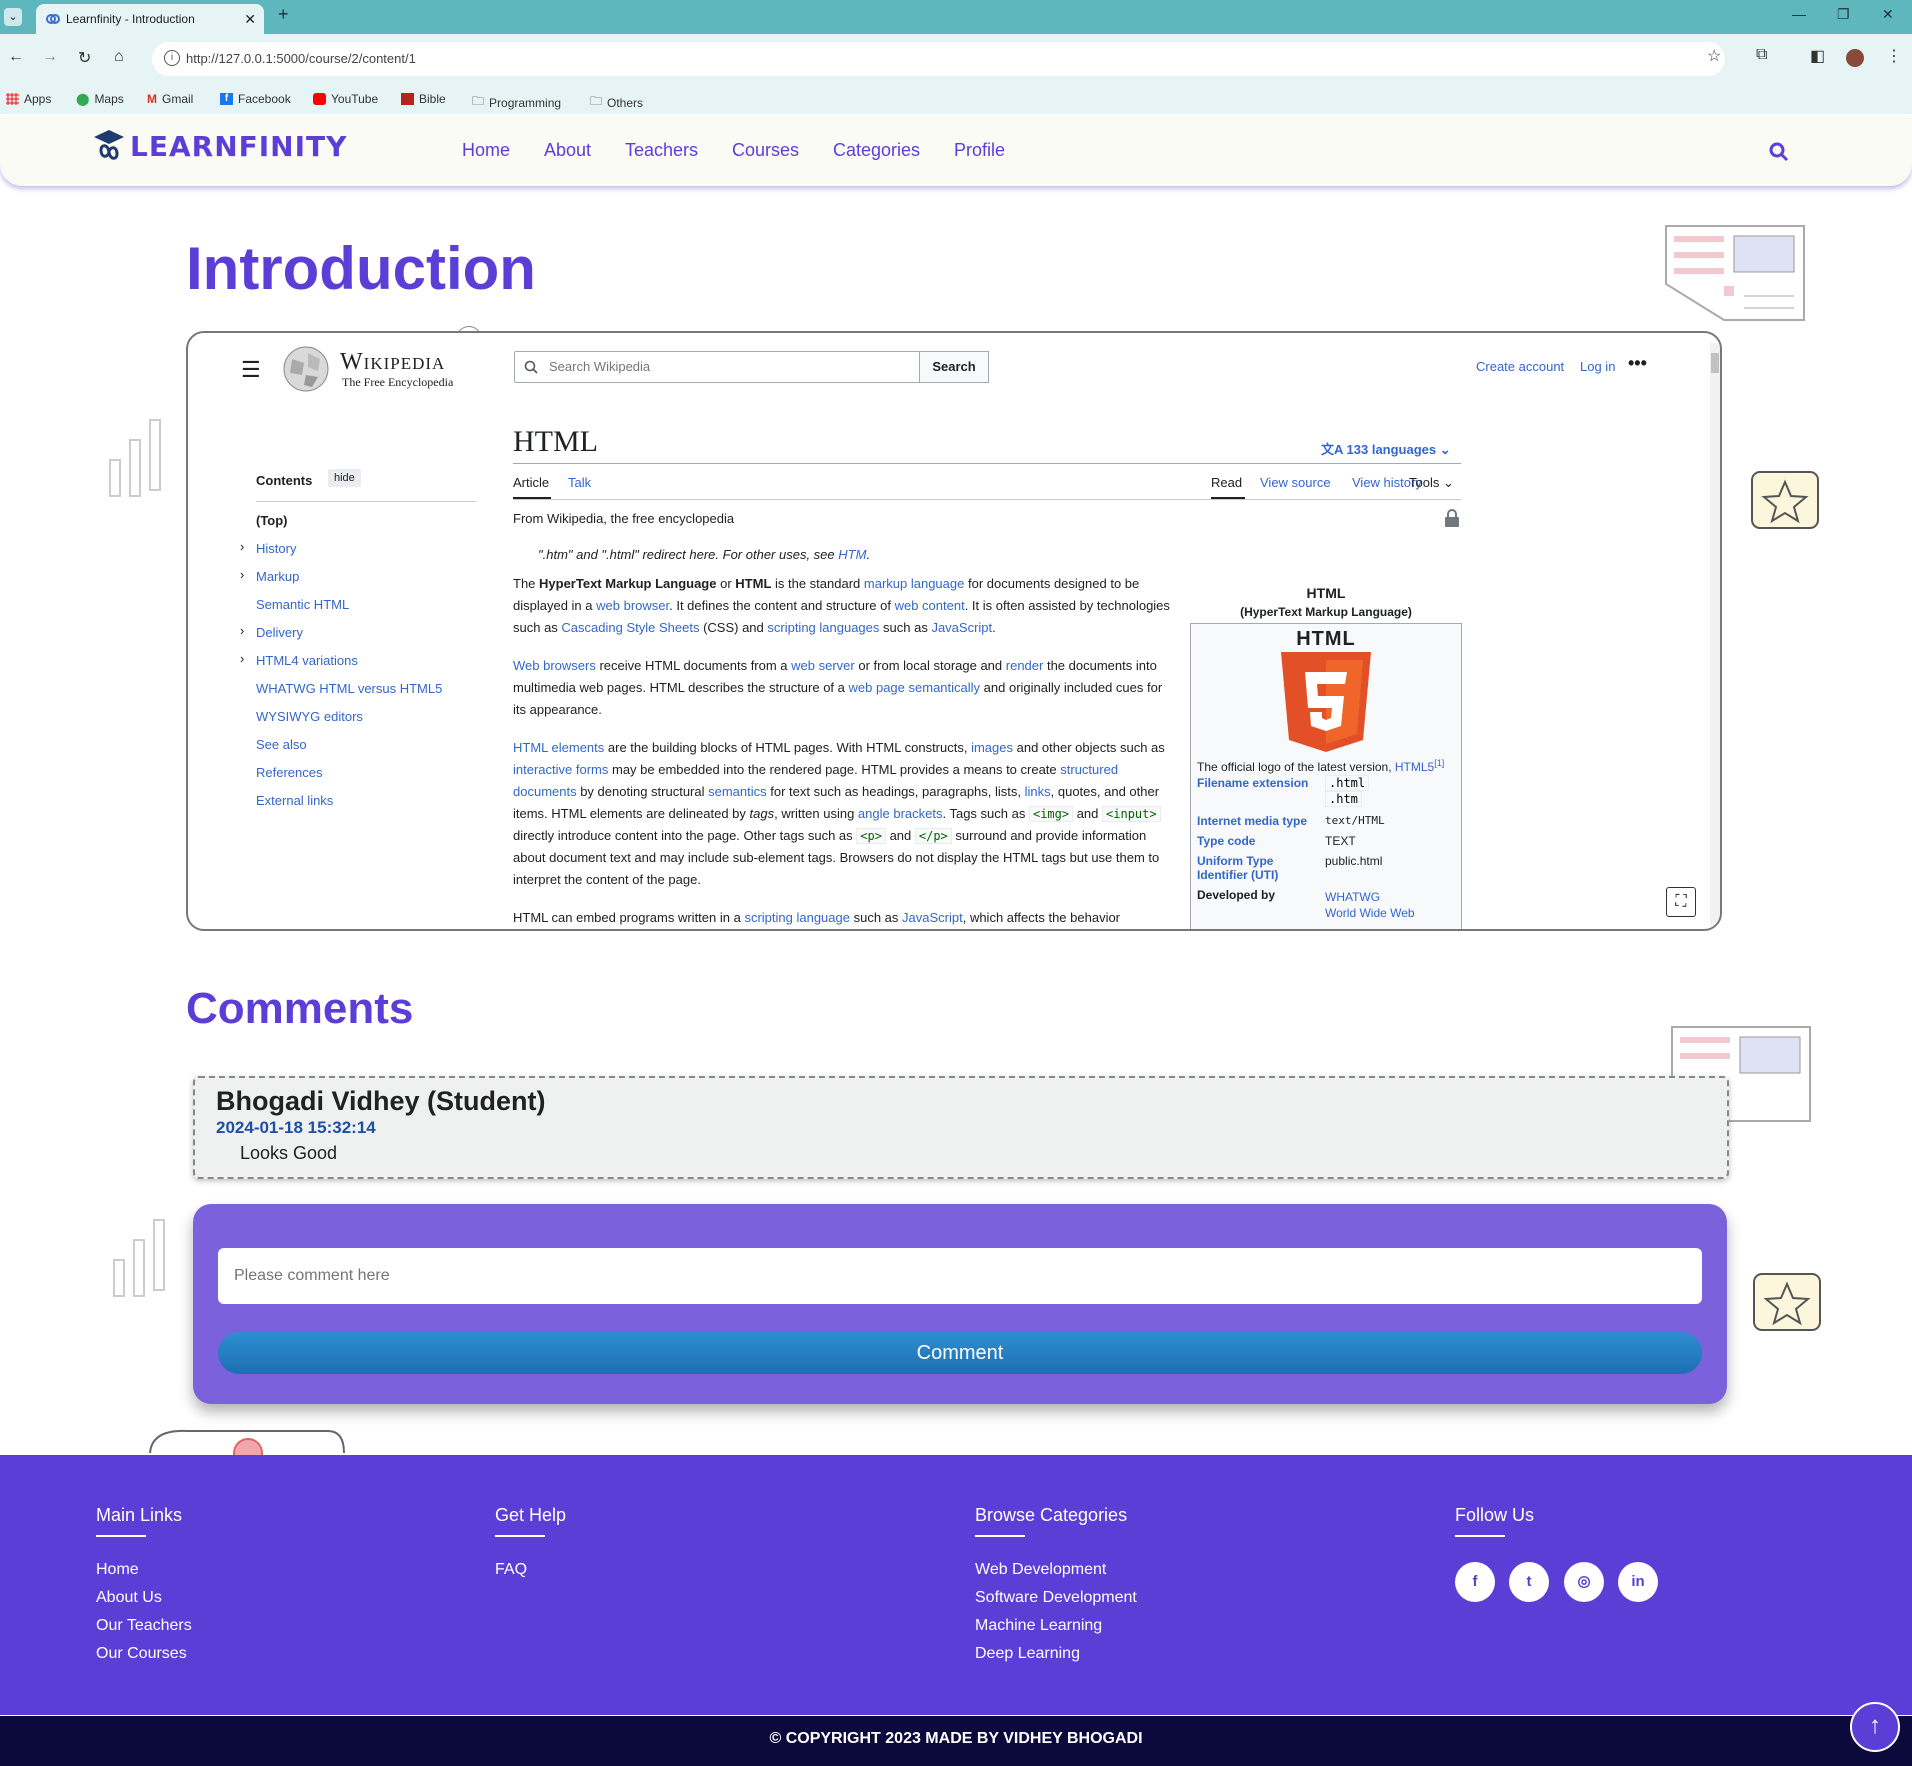 The width and height of the screenshot is (1912, 1766). I want to click on close-tab-icon: ✕, so click(250, 19).